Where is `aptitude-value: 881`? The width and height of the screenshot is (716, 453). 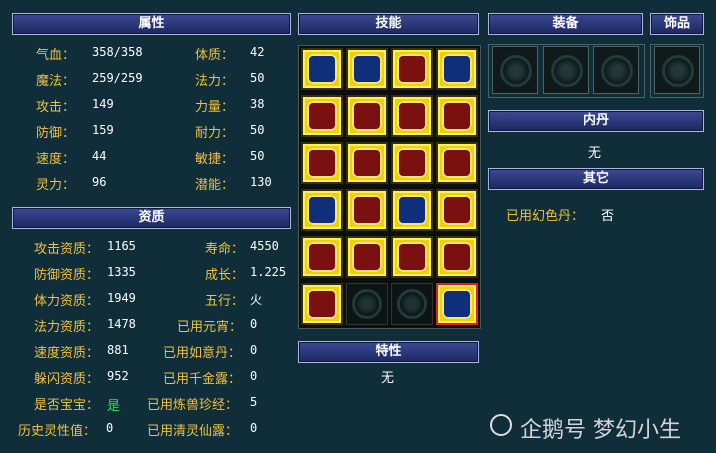
aptitude-value: 881 is located at coordinates (118, 350).